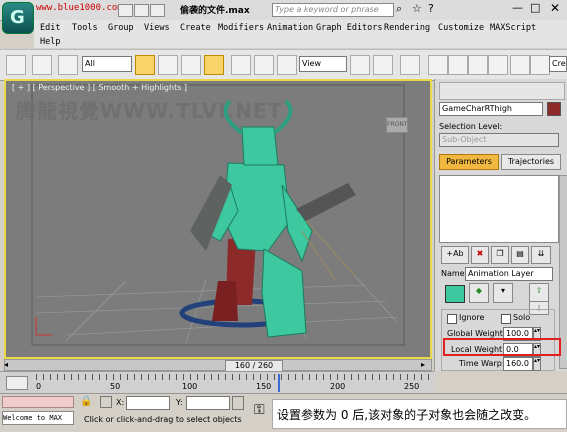 This screenshot has height=432, width=567. Describe the element at coordinates (218, 365) in the screenshot. I see `time-slider: ◂ 160 / 260 ▸` at that location.